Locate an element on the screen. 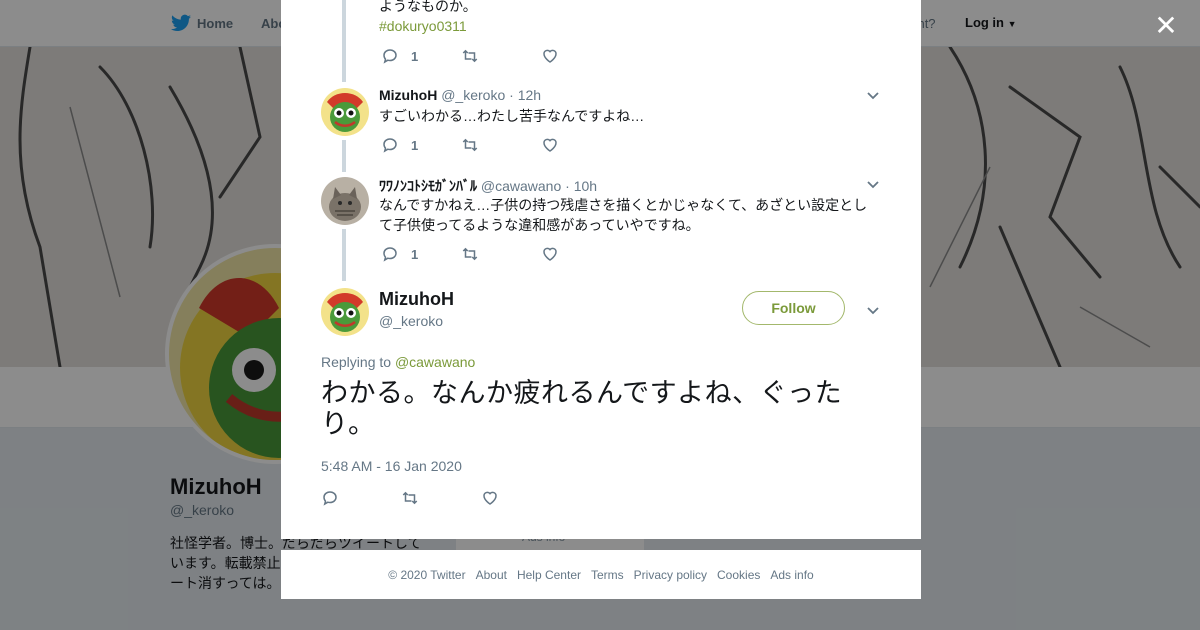 This screenshot has height=630, width=1200. replying-to: Replying to @cawawano is located at coordinates (398, 362).